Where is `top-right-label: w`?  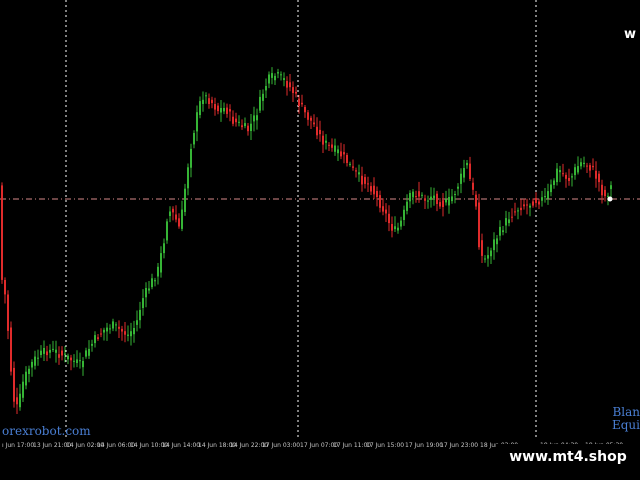 top-right-label: w is located at coordinates (630, 34).